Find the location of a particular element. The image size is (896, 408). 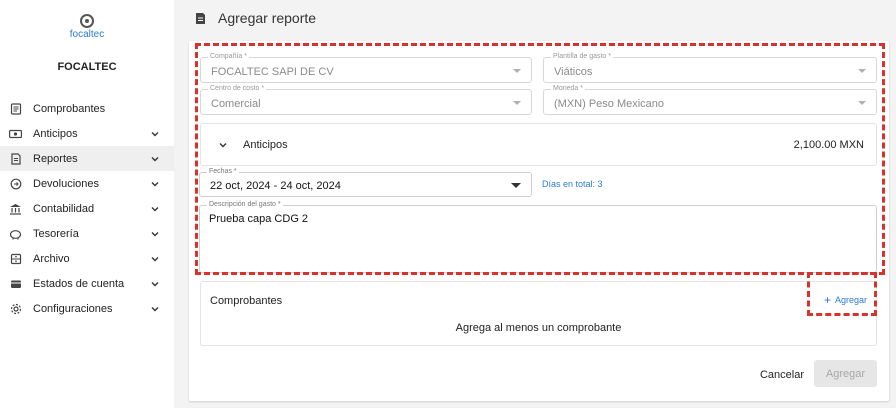

centro-costo-select: Centro de costo * Comercial is located at coordinates (366, 99).